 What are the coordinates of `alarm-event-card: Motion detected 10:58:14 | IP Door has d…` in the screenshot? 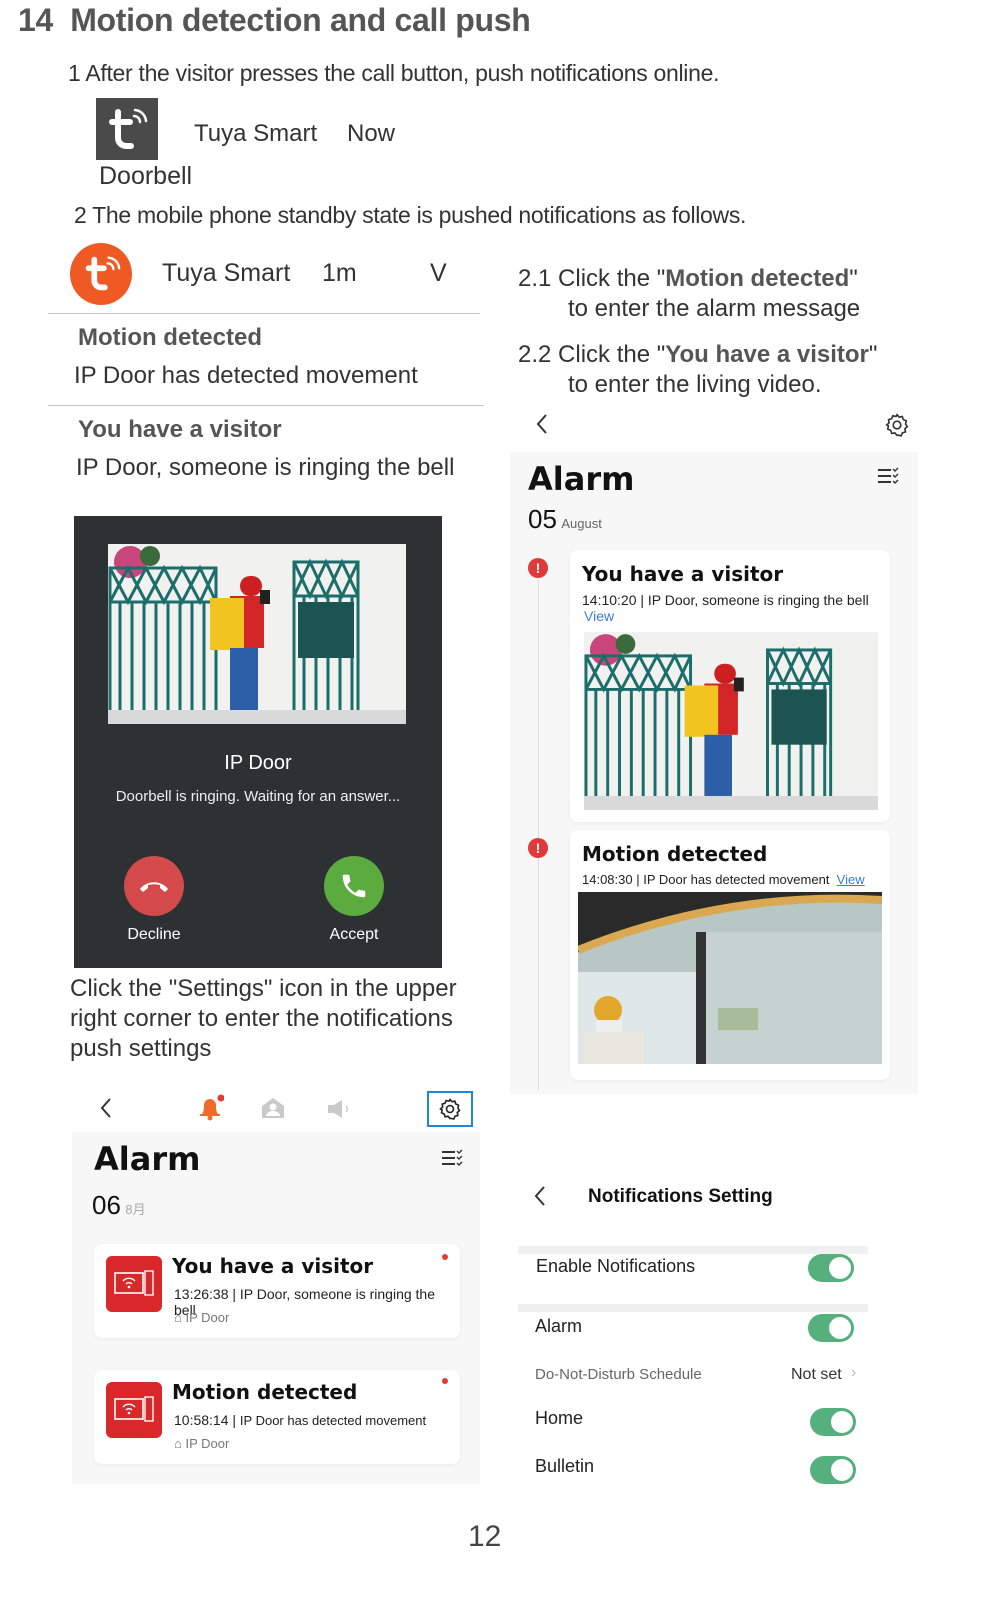 It's located at (277, 1417).